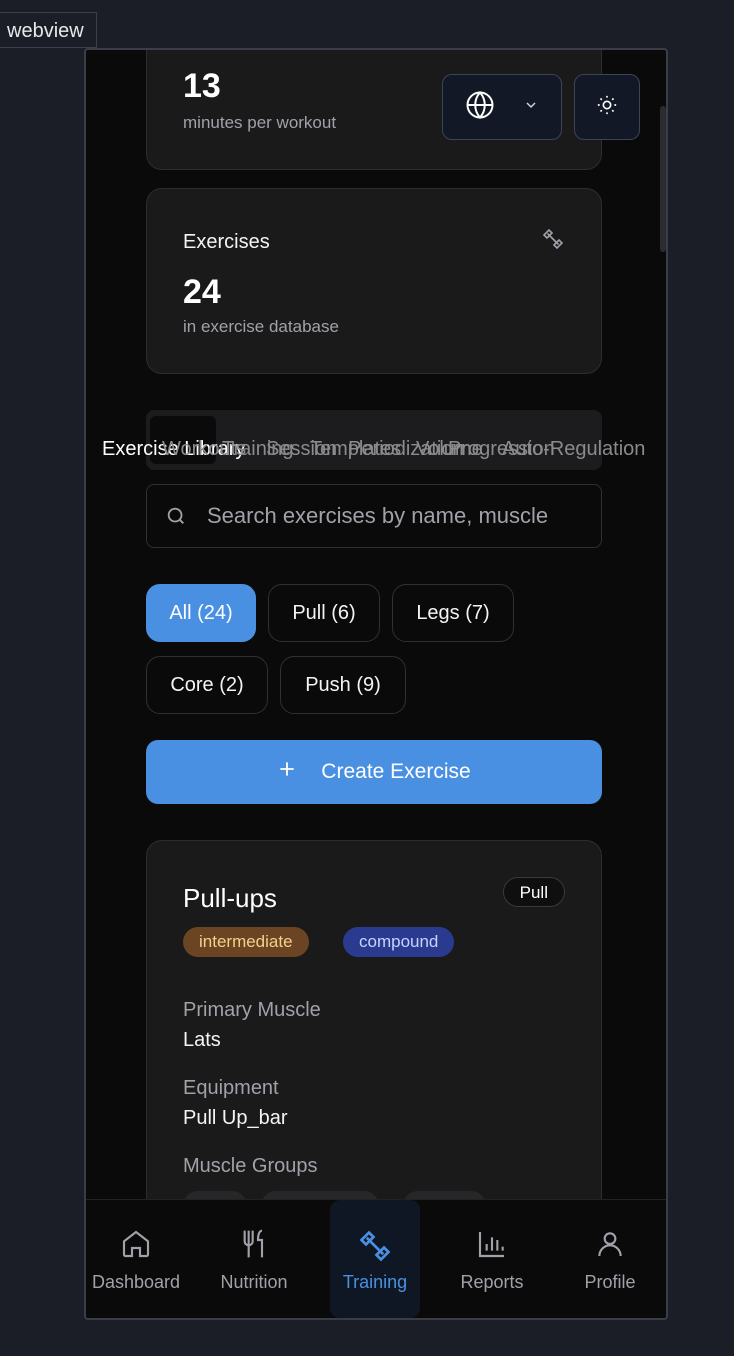 The height and width of the screenshot is (1356, 734). Describe the element at coordinates (231, 1088) in the screenshot. I see `equipment-label: Equipment` at that location.